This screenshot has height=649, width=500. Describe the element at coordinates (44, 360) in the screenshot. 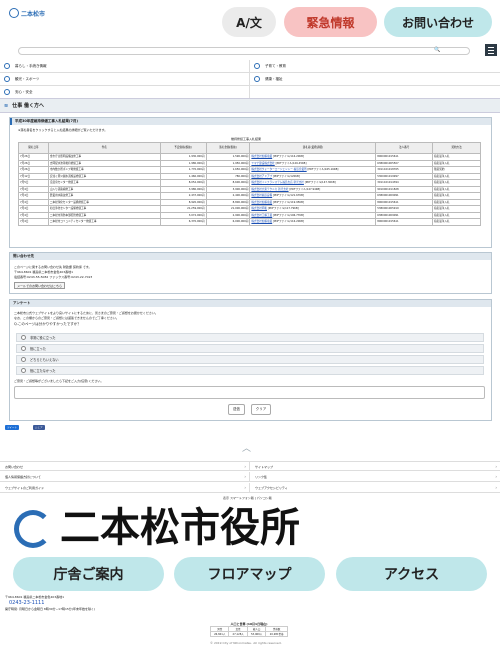

I see `option-label: どちらともいえない` at that location.